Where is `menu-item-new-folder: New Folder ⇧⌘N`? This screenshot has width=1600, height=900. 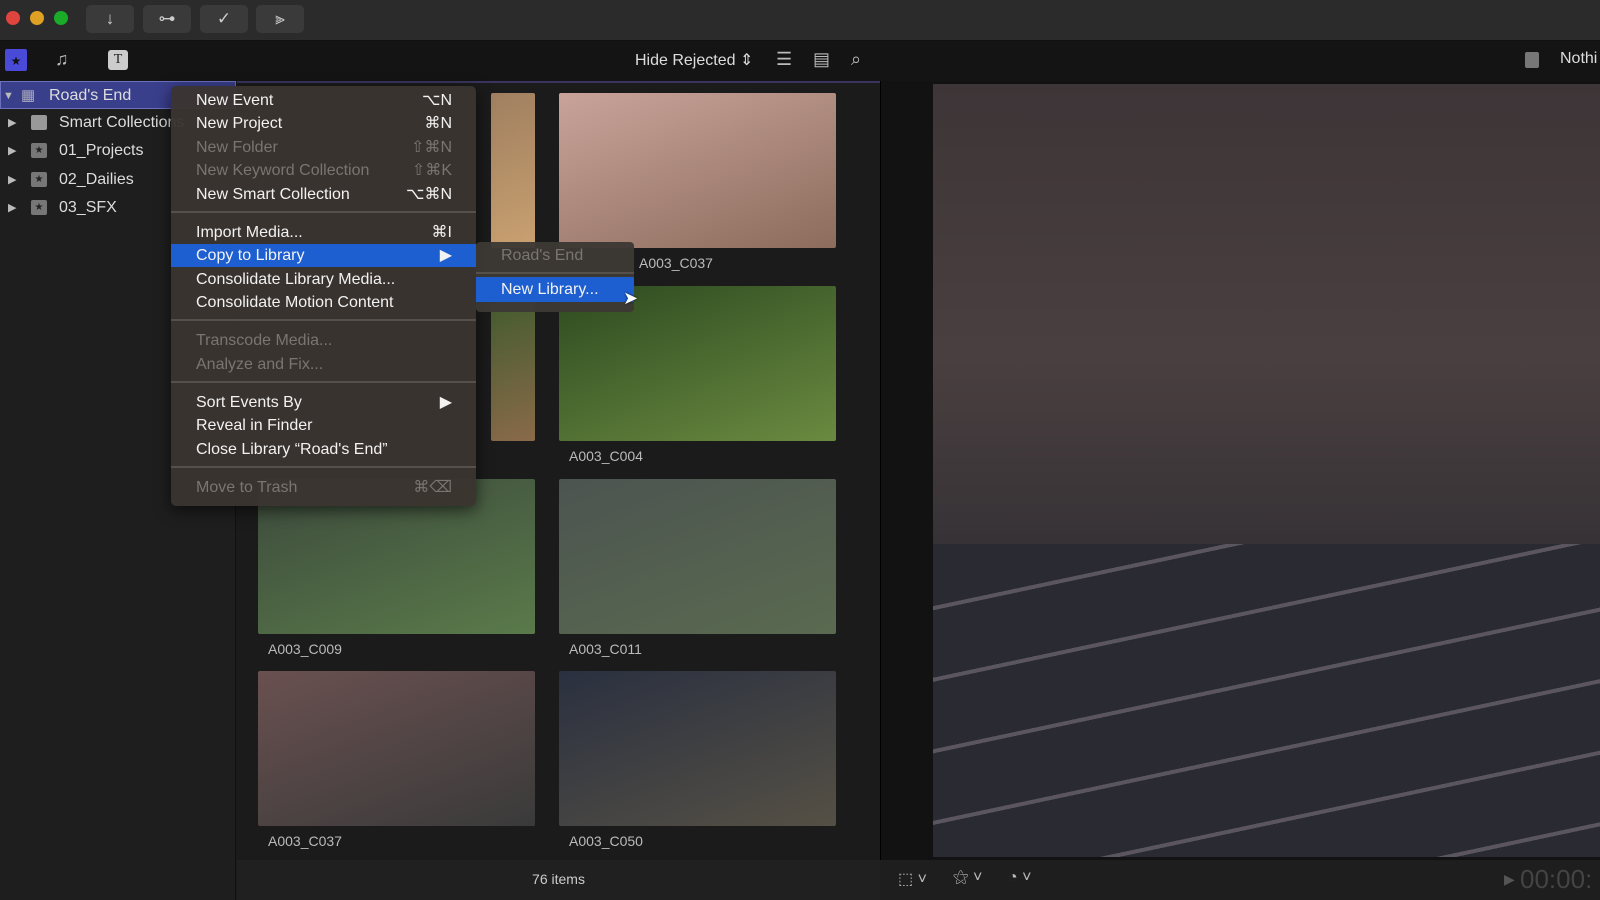
menu-item-new-folder: New Folder ⇧⌘N is located at coordinates (323, 147).